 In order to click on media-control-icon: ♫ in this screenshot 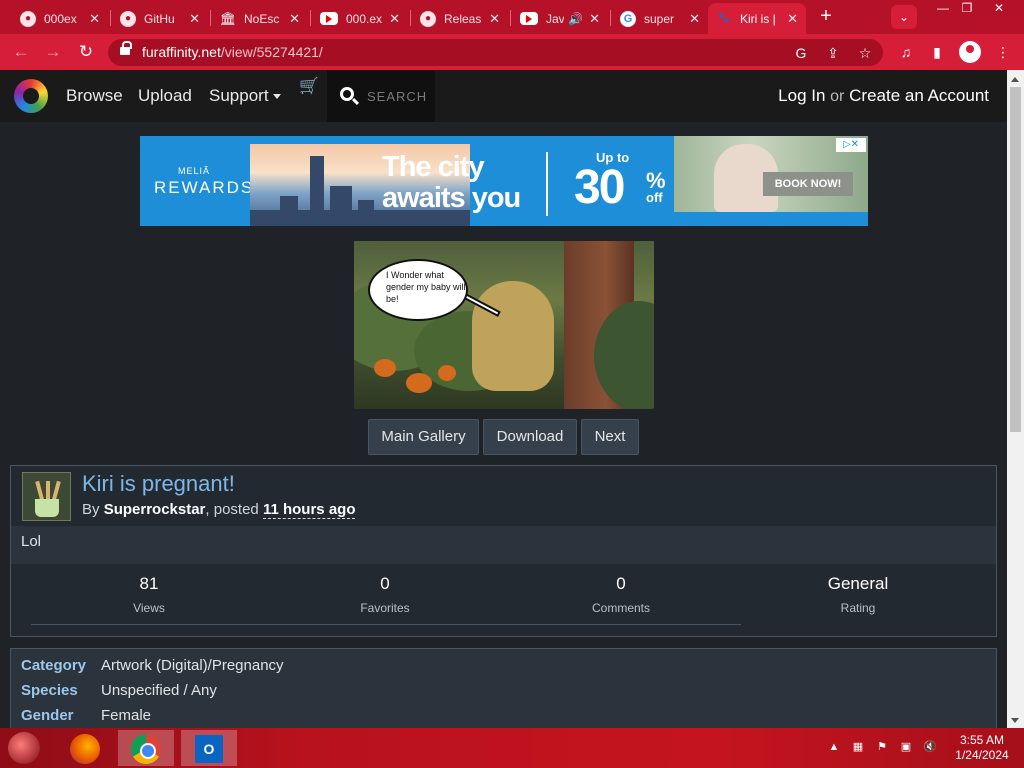, I will do `click(906, 52)`.